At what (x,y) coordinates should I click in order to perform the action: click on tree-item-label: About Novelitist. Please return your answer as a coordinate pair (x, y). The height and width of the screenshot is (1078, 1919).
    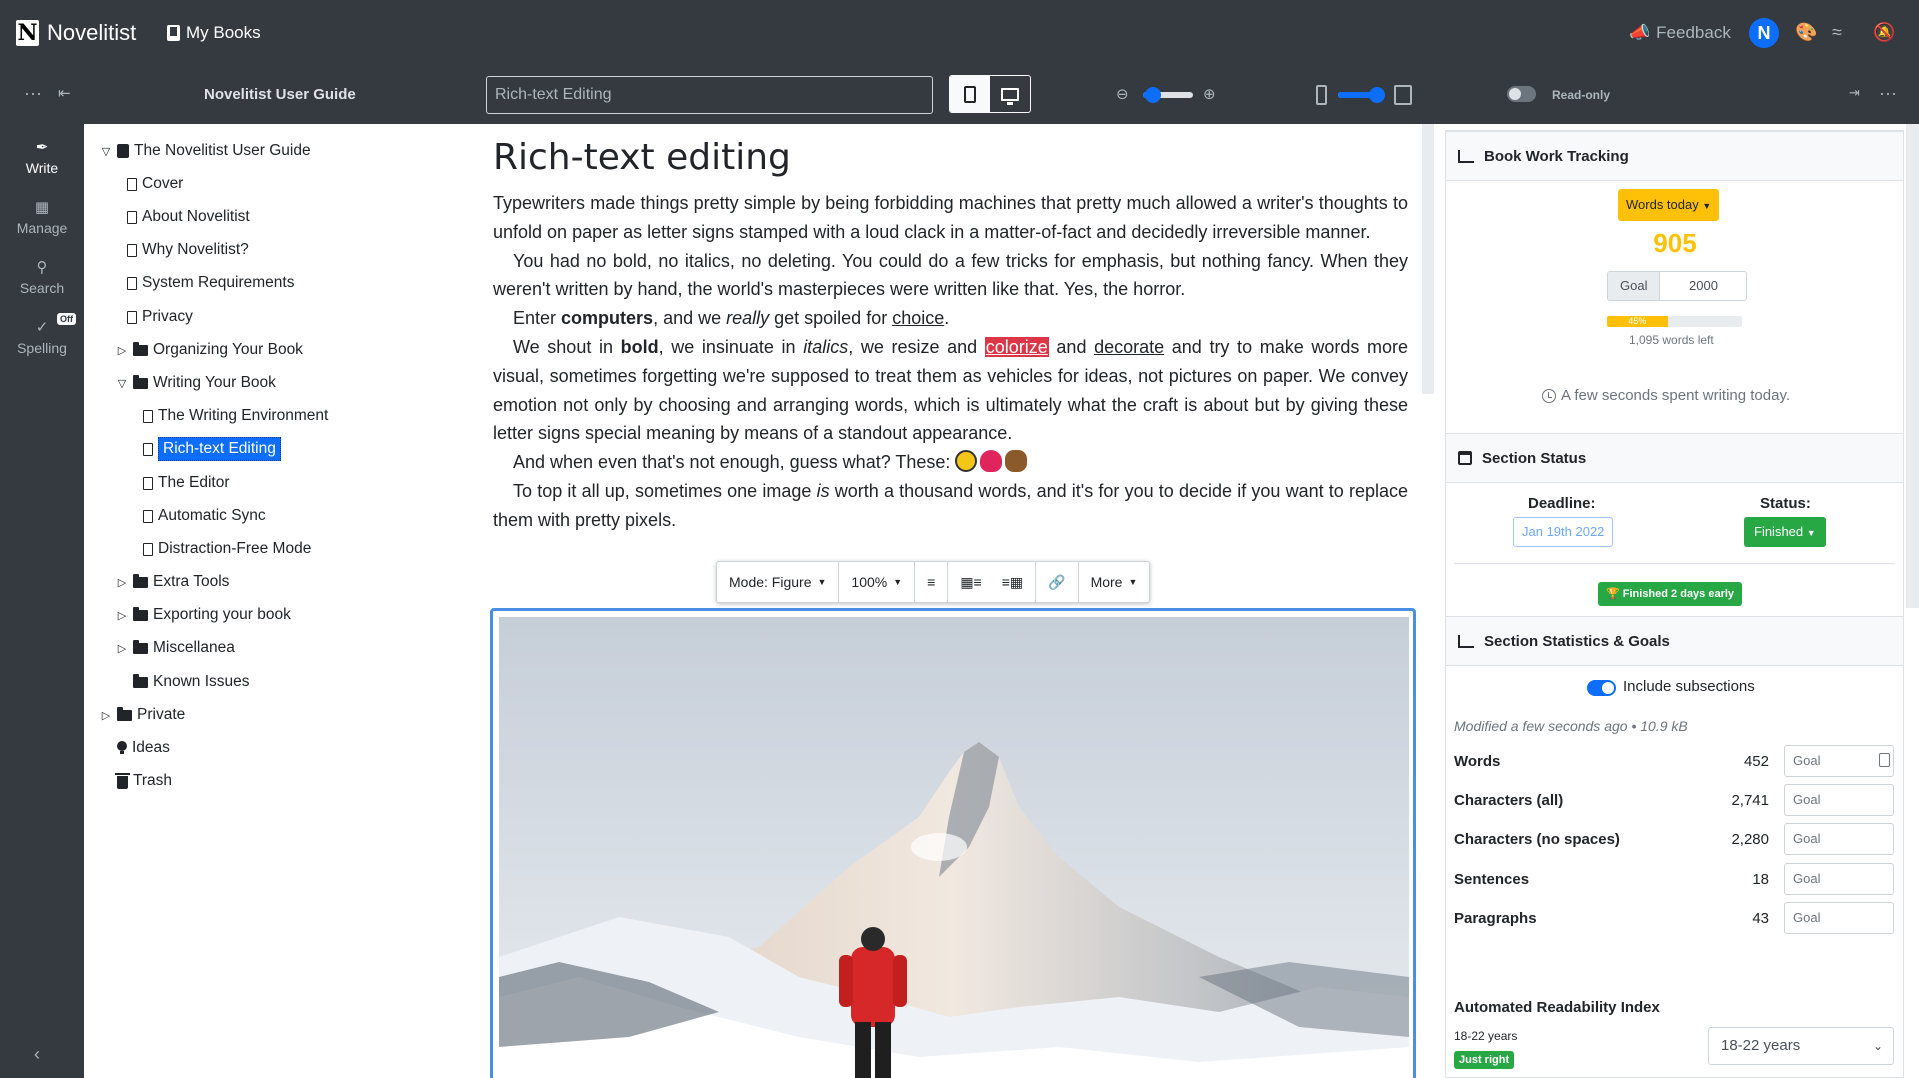
    Looking at the image, I should click on (196, 216).